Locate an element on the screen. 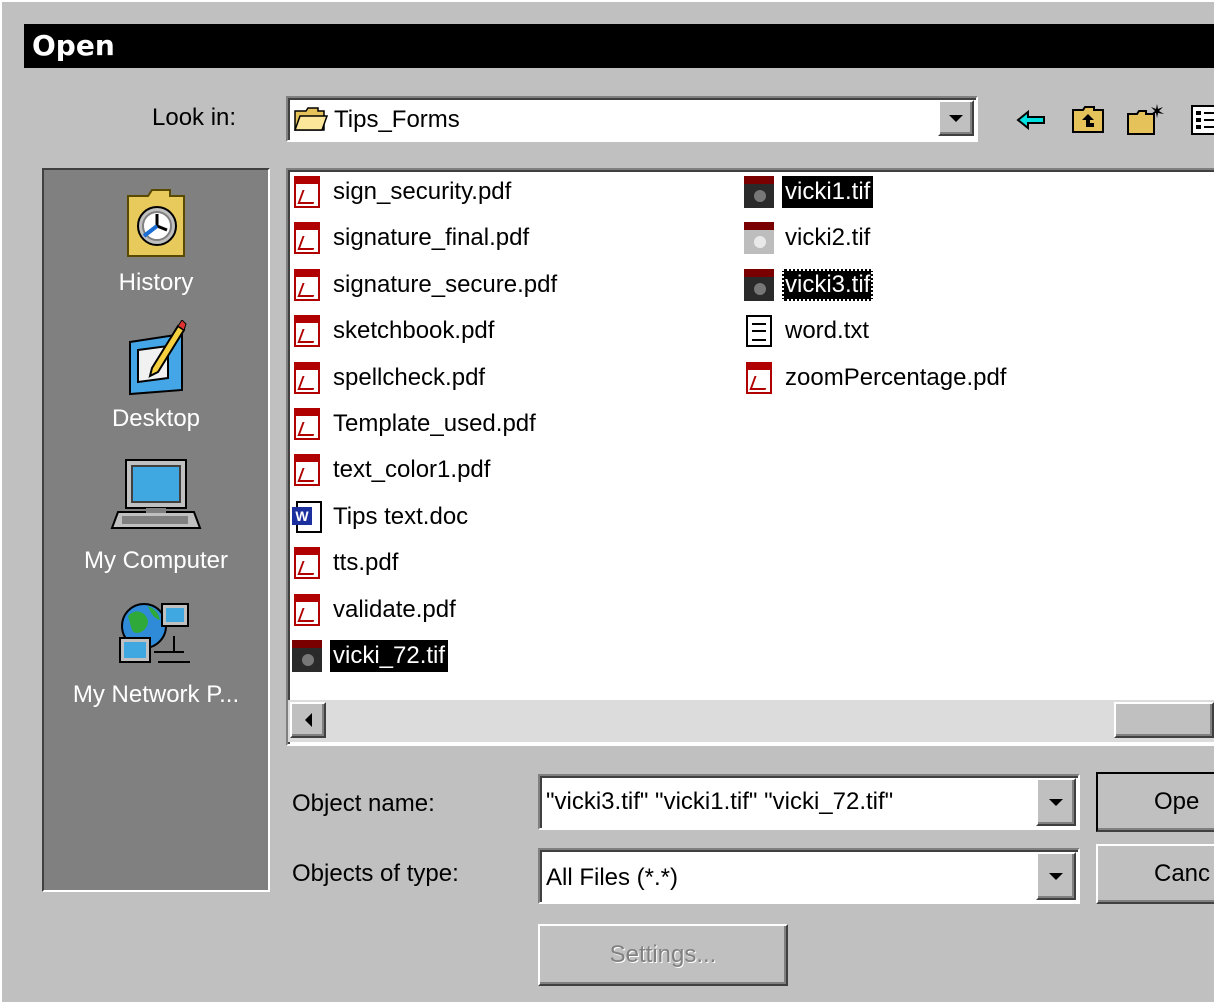  file-name: sketchbook.pdf is located at coordinates (414, 331).